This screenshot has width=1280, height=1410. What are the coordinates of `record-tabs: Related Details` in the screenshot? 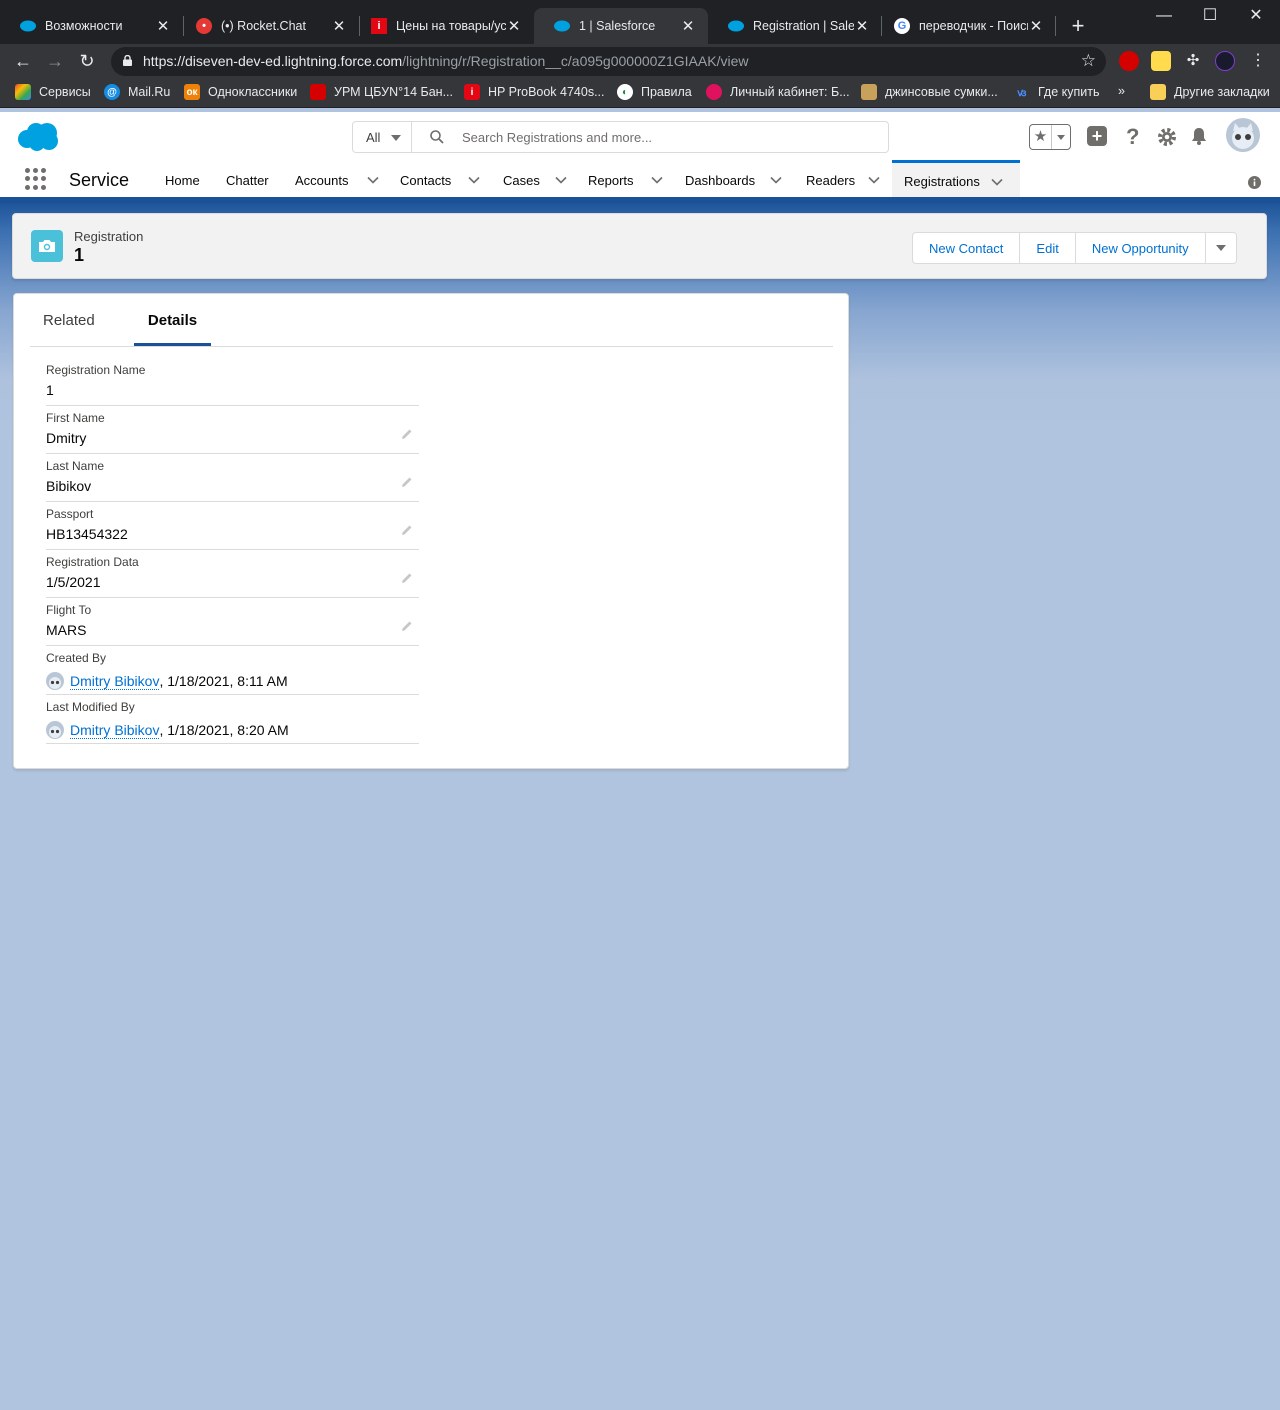 It's located at (431, 320).